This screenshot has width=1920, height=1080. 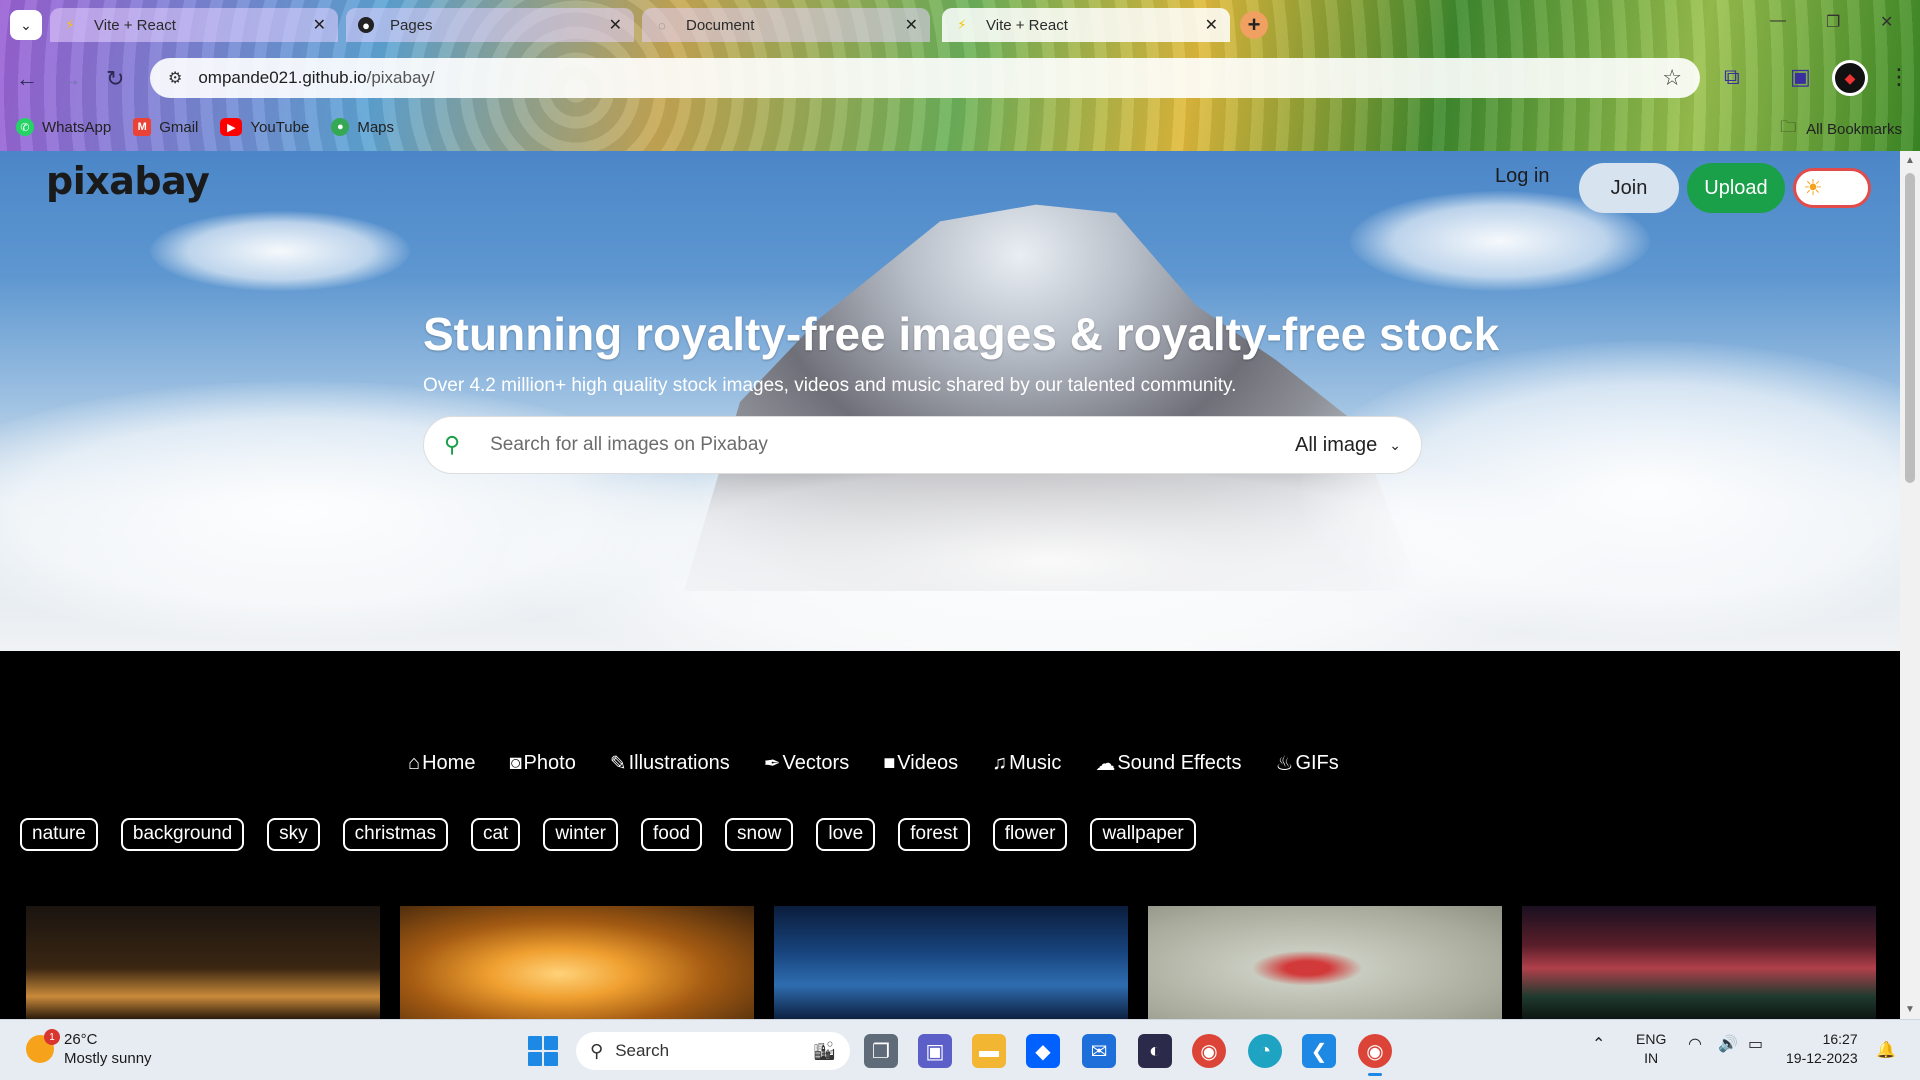 I want to click on tab-vite-react-2: ⚡ Vite + React ✕, so click(x=1086, y=25).